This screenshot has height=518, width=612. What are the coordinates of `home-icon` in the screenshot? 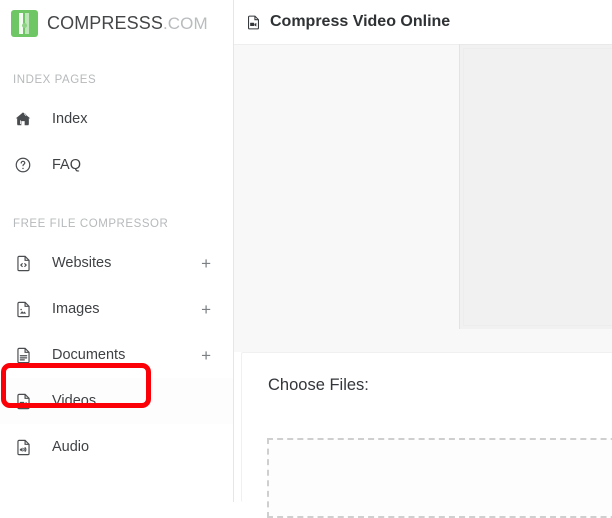 It's located at (23, 119).